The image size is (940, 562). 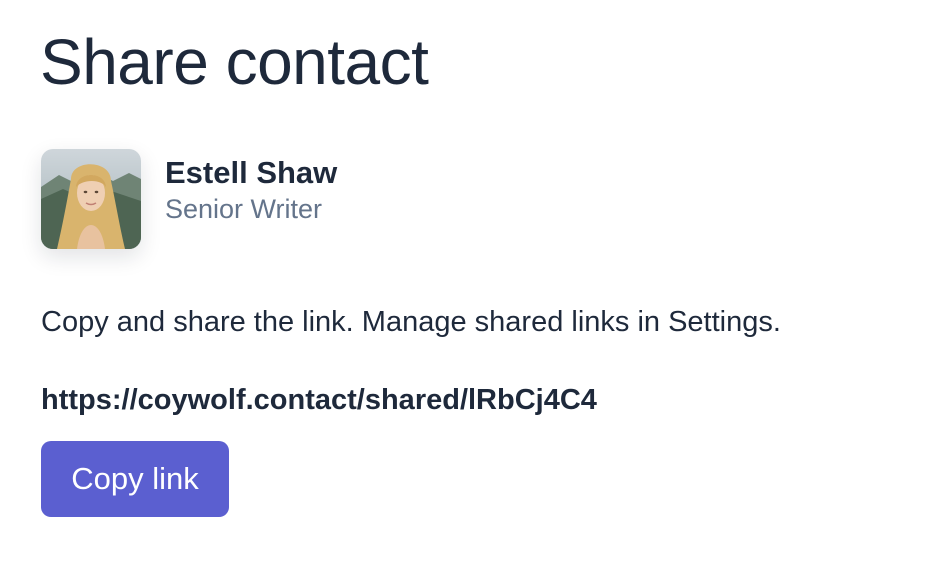 I want to click on contact-role: Senior Writer, so click(x=244, y=209).